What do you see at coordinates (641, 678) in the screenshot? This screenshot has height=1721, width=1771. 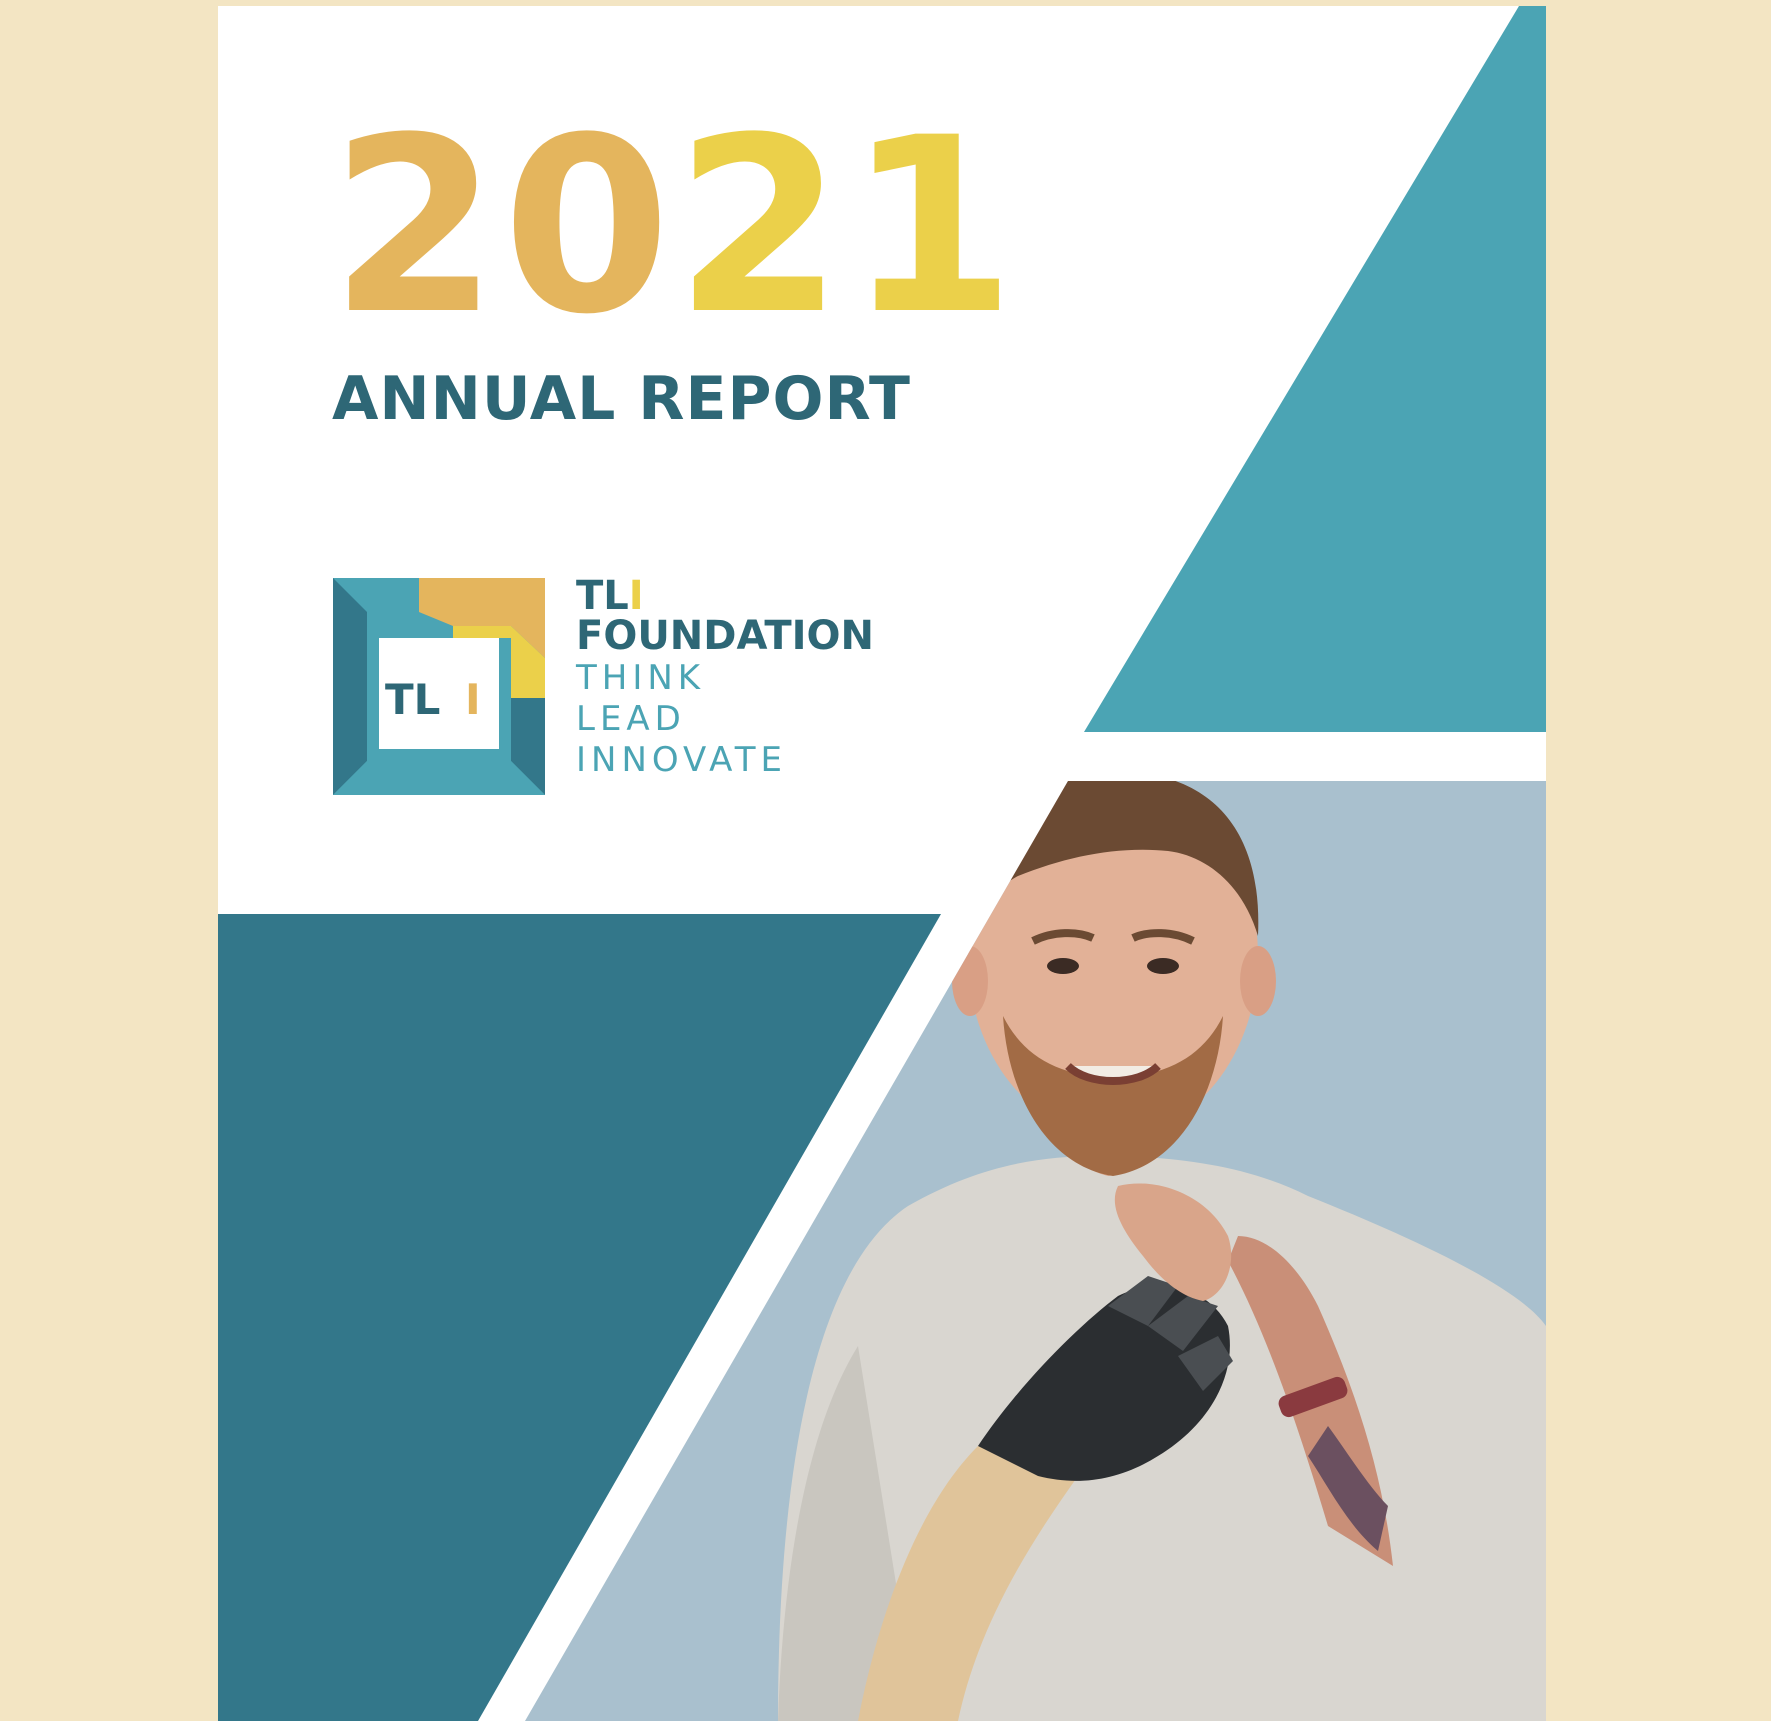 I see `tagline-think: THINK` at bounding box center [641, 678].